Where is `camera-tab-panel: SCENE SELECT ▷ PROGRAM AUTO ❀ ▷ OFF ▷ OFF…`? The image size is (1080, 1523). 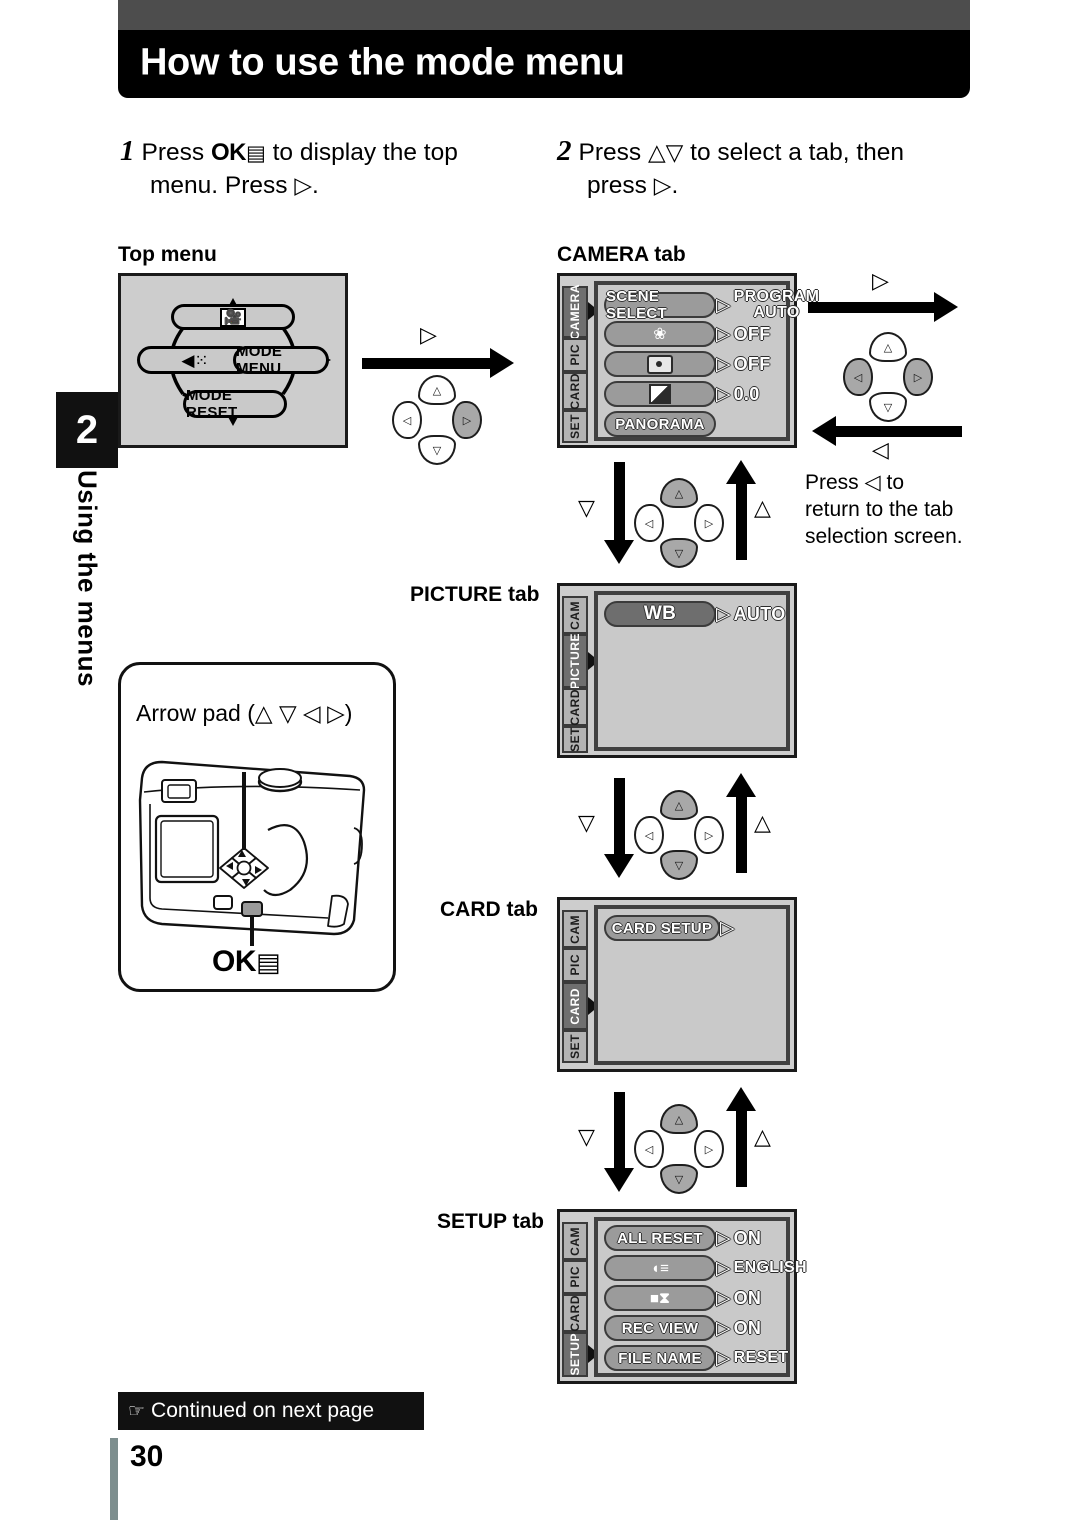
camera-tab-panel: SCENE SELECT ▷ PROGRAM AUTO ❀ ▷ OFF ▷ OFF… is located at coordinates (706, 361).